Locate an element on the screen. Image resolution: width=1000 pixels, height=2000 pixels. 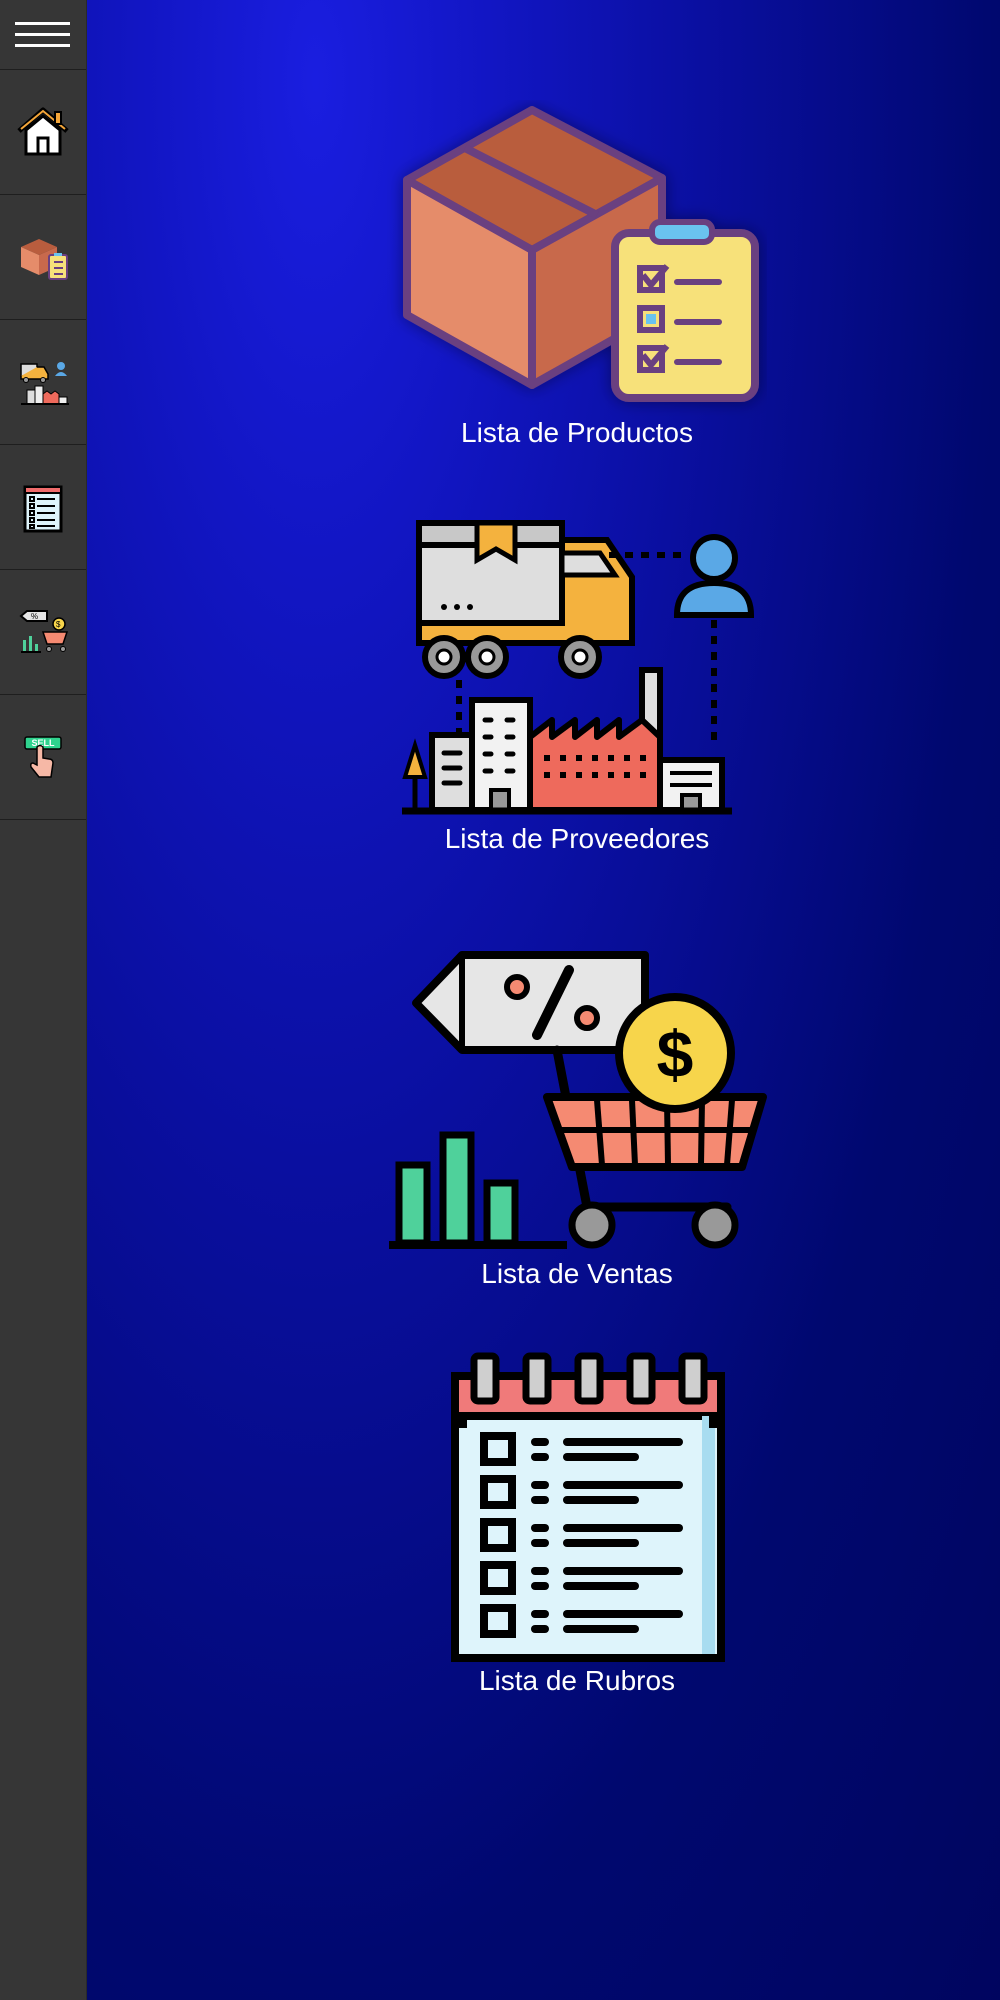
card-label: Lista de Productos is located at coordinates (577, 432).